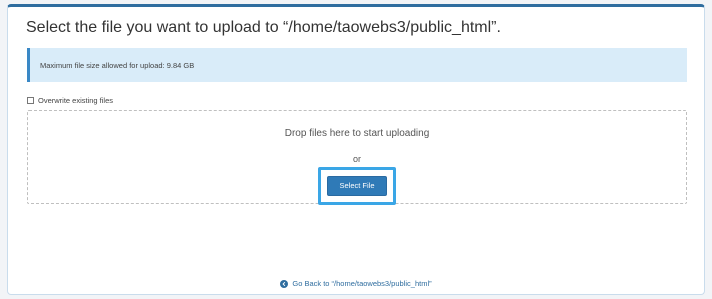 Image resolution: width=712 pixels, height=299 pixels. I want to click on overwrite-label: Overwrite existing files, so click(76, 100).